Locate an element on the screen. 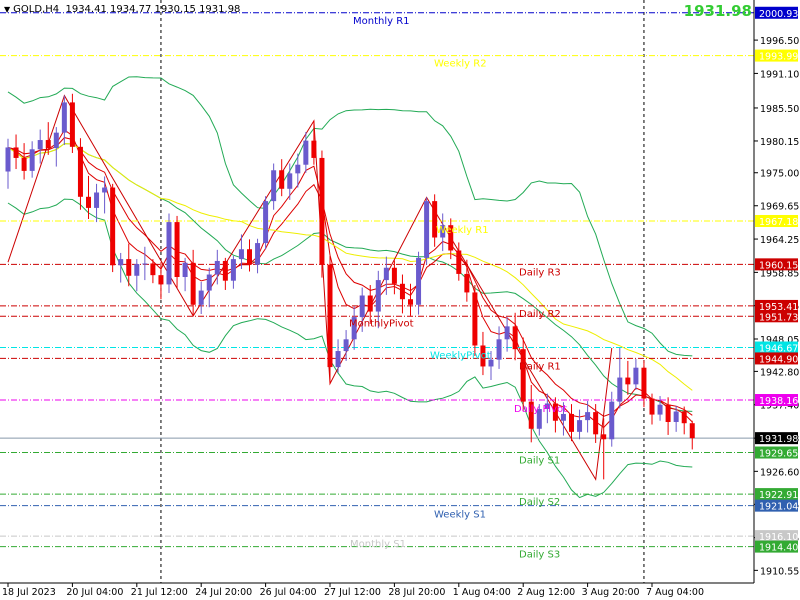 This screenshot has width=800, height=600. level-label-daily-s1: Daily S1 is located at coordinates (539, 461).